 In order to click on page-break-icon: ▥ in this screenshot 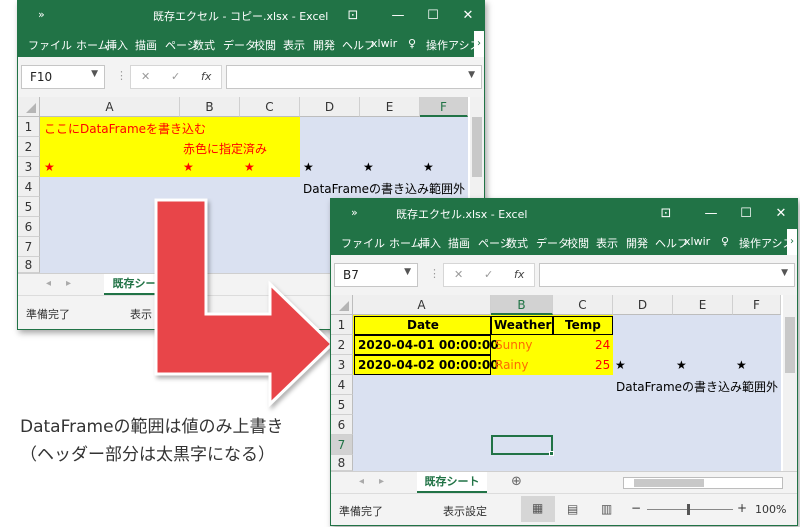, I will do `click(606, 509)`.